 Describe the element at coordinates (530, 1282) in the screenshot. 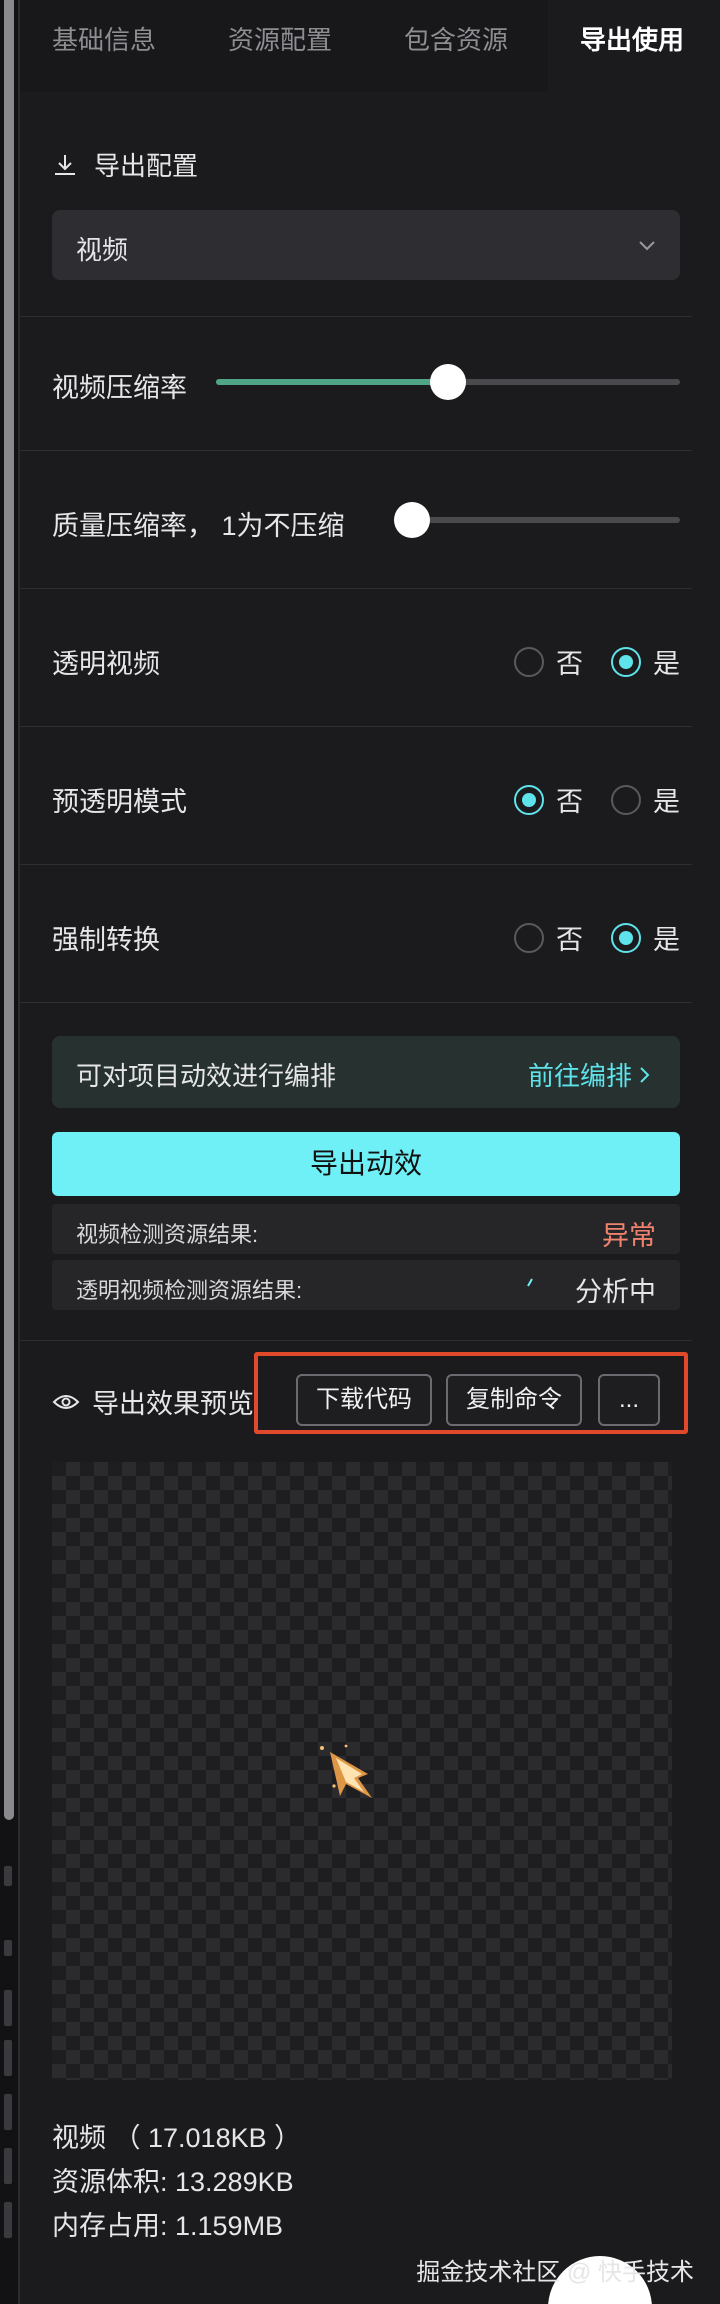

I see `loading-spinner-icon` at that location.